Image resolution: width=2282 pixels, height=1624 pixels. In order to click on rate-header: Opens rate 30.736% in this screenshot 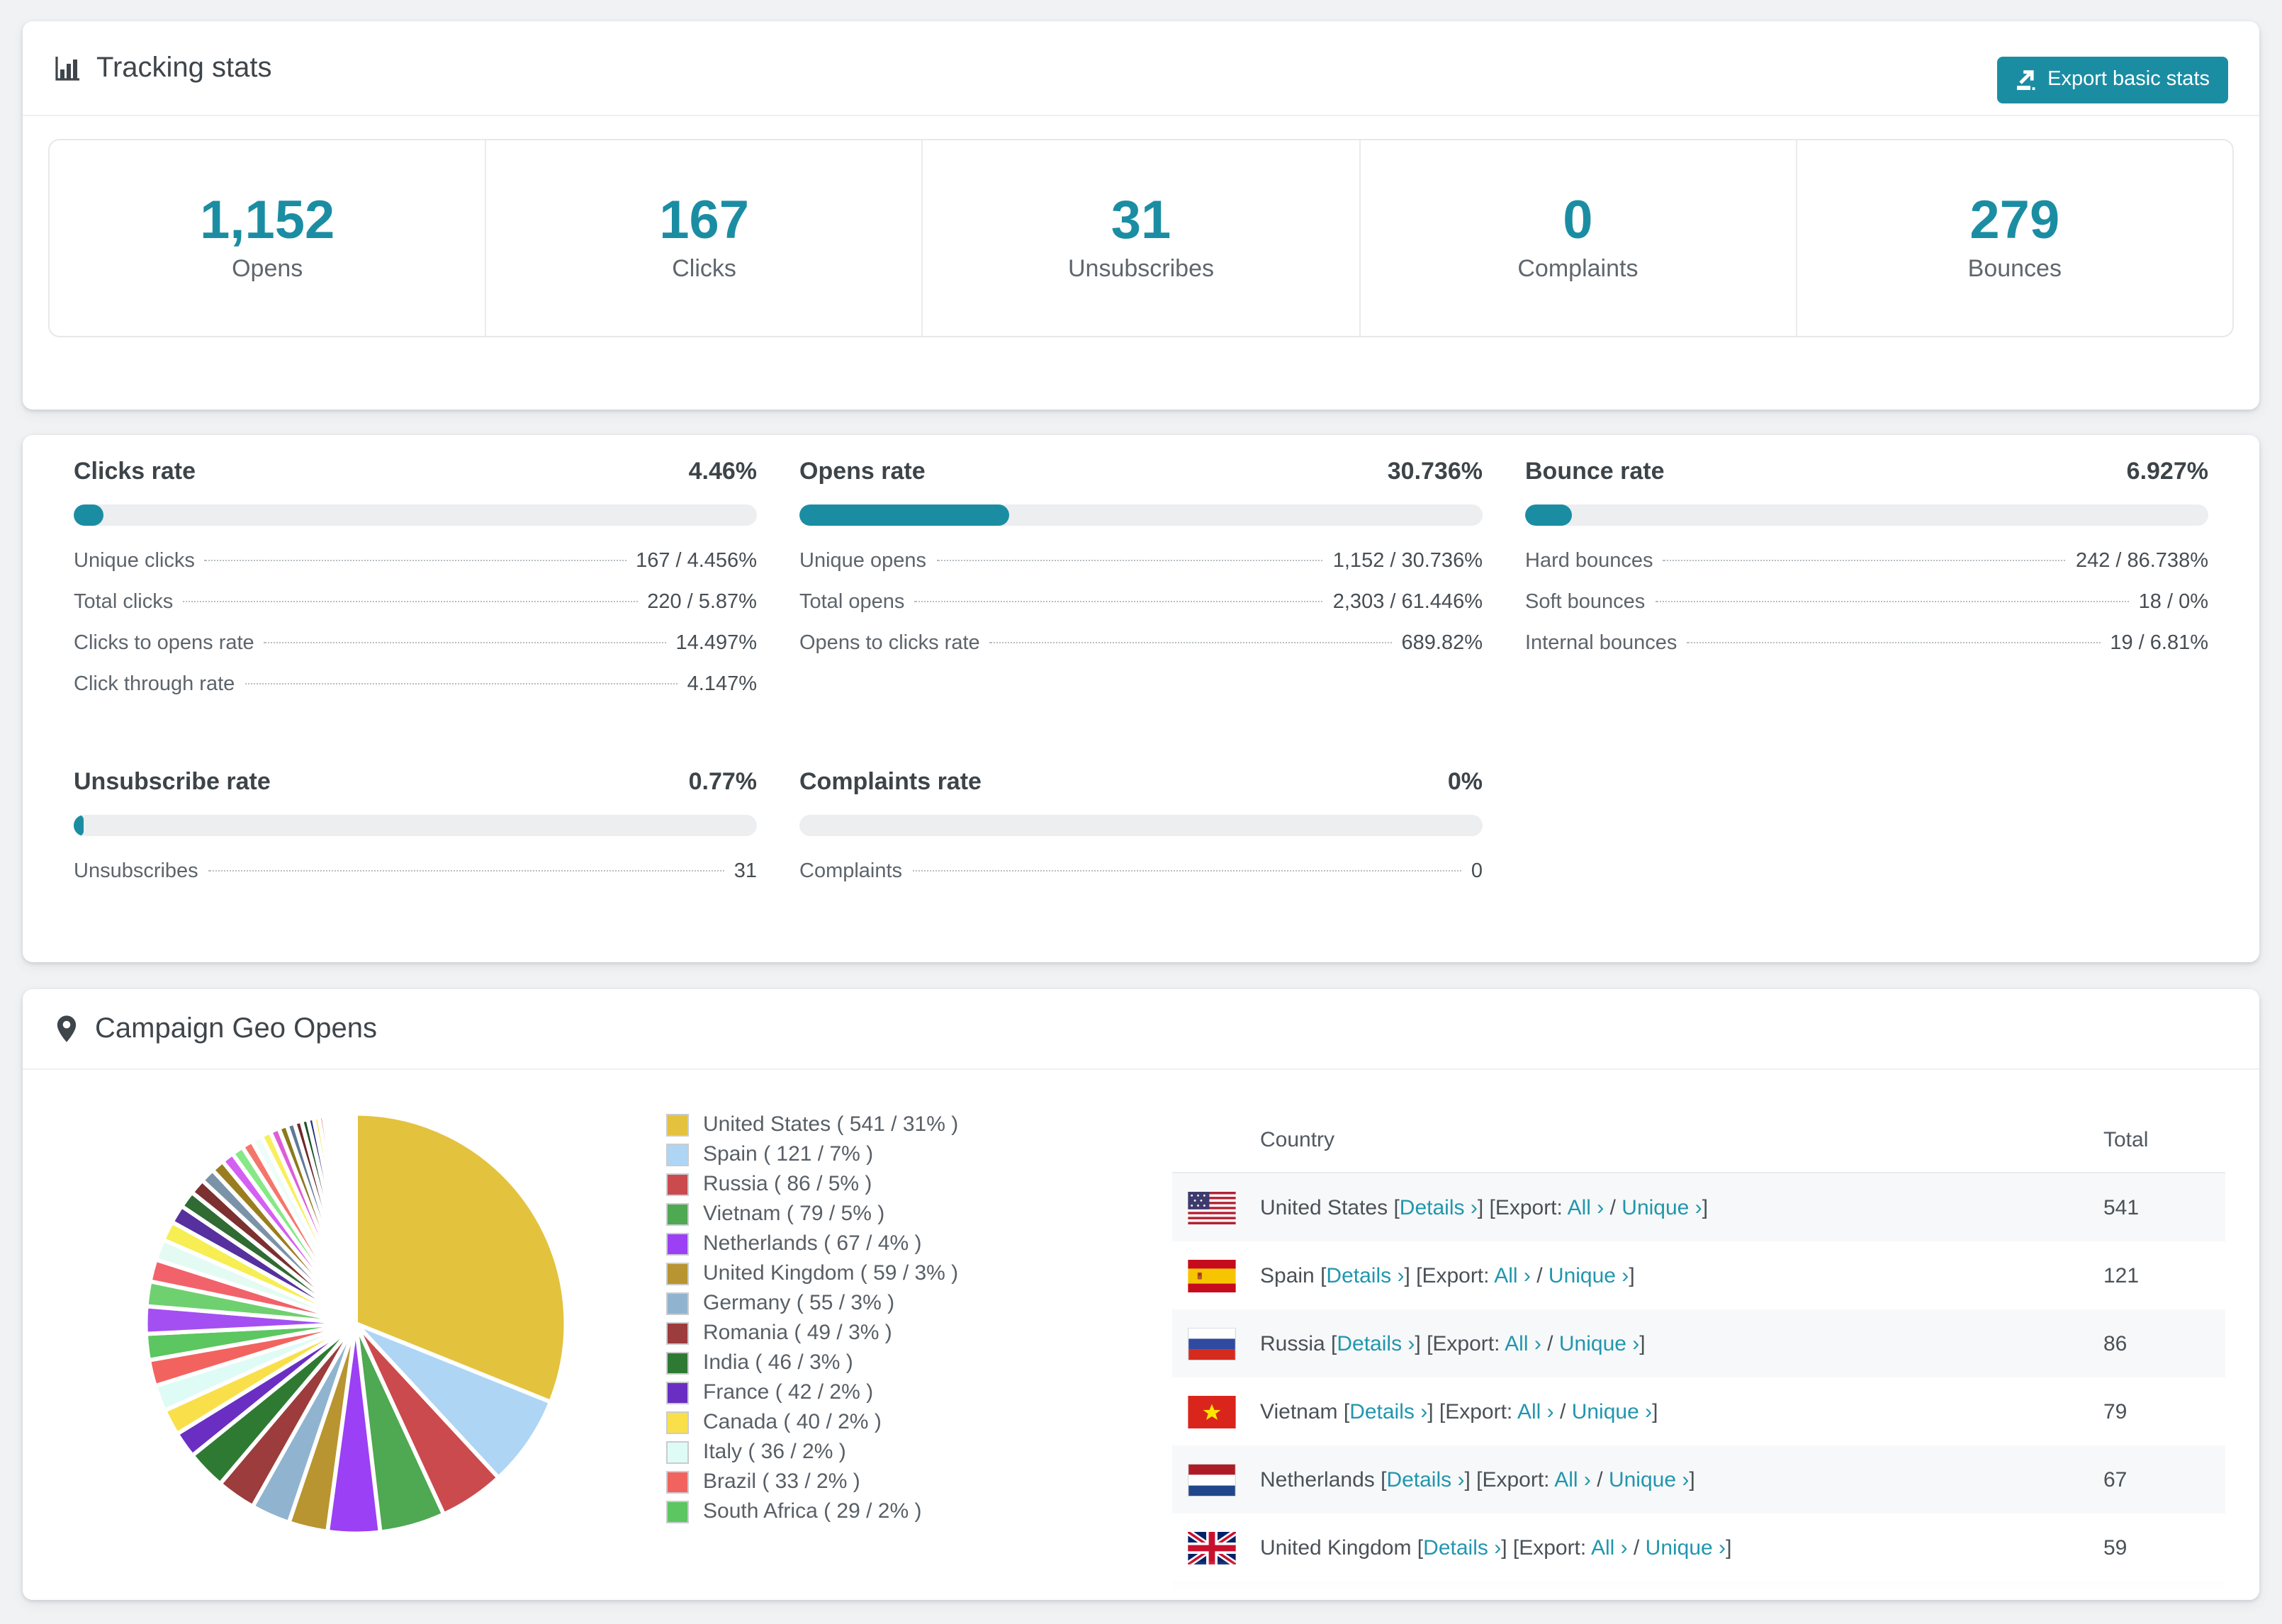, I will do `click(1141, 472)`.